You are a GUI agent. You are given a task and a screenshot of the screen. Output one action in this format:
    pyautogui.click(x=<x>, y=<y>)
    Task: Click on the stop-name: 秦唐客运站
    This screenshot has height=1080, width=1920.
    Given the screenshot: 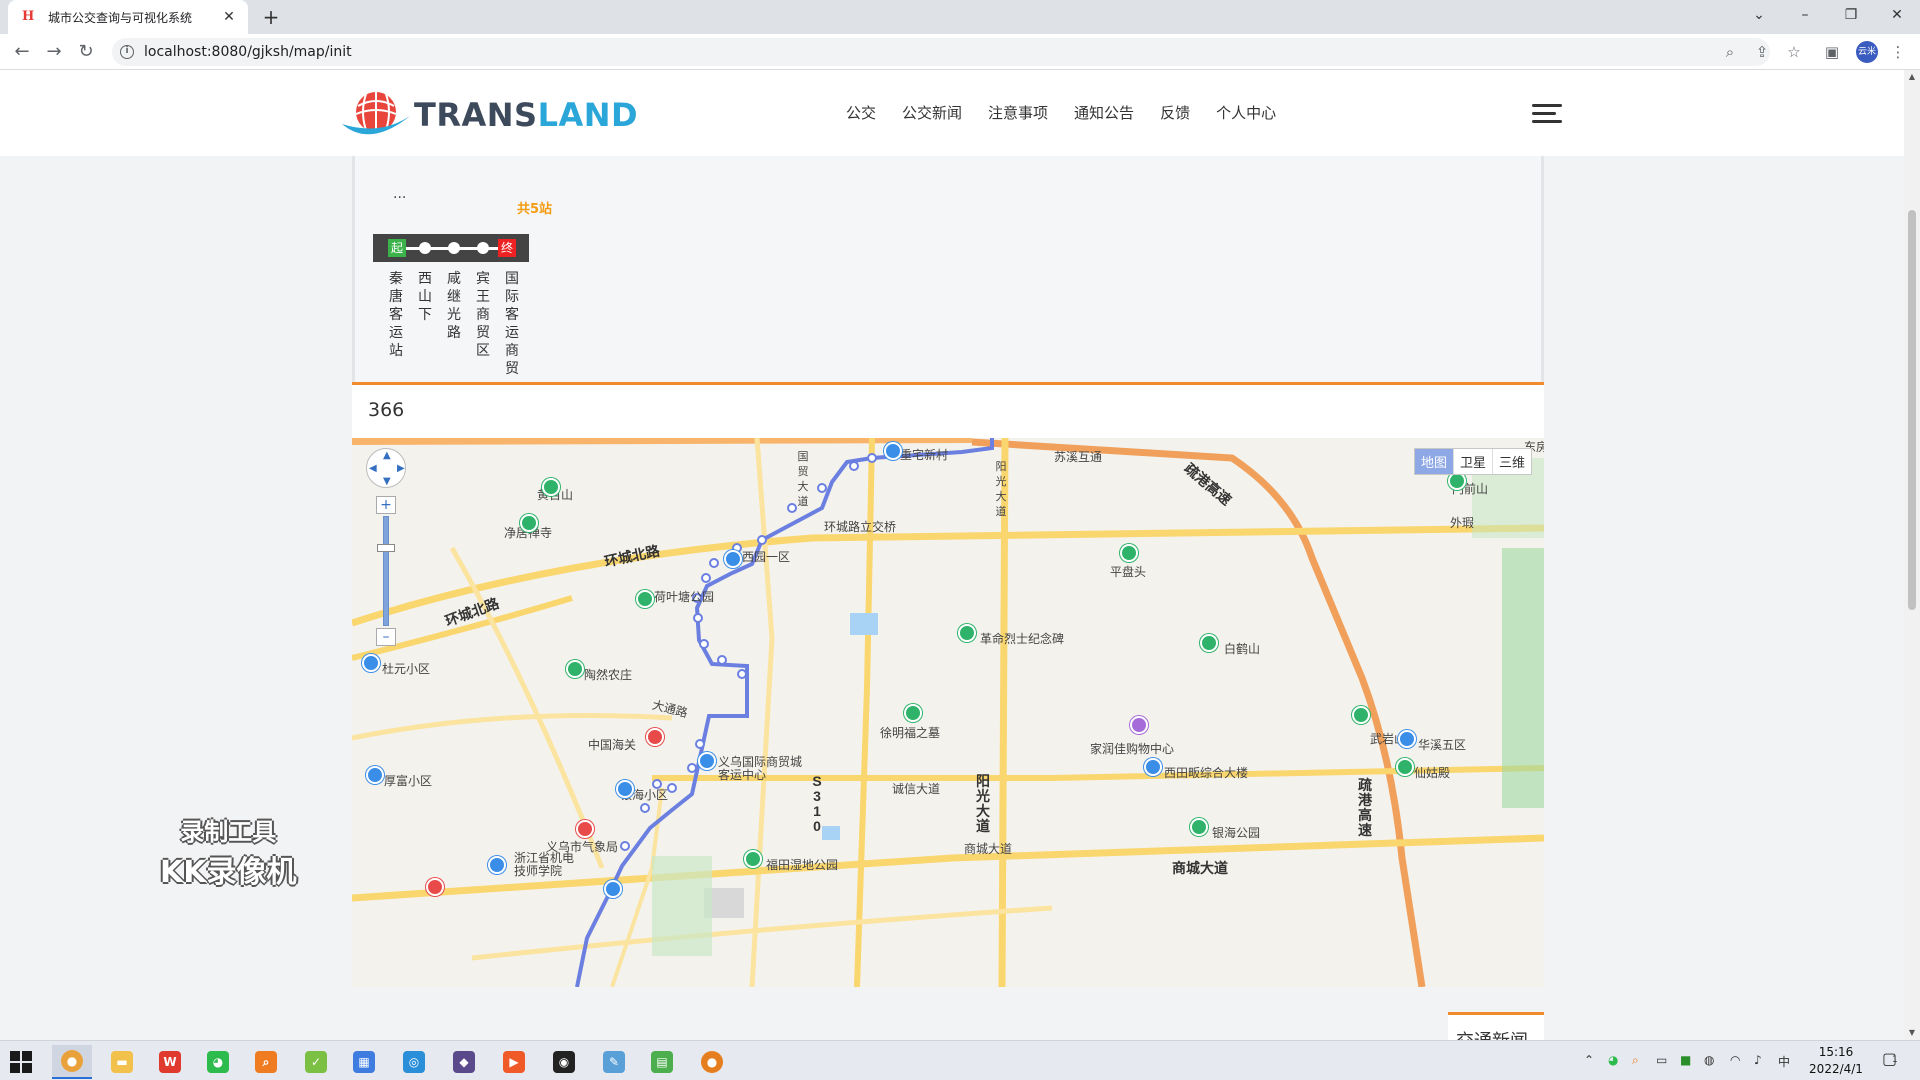 What is the action you would take?
    pyautogui.click(x=396, y=315)
    